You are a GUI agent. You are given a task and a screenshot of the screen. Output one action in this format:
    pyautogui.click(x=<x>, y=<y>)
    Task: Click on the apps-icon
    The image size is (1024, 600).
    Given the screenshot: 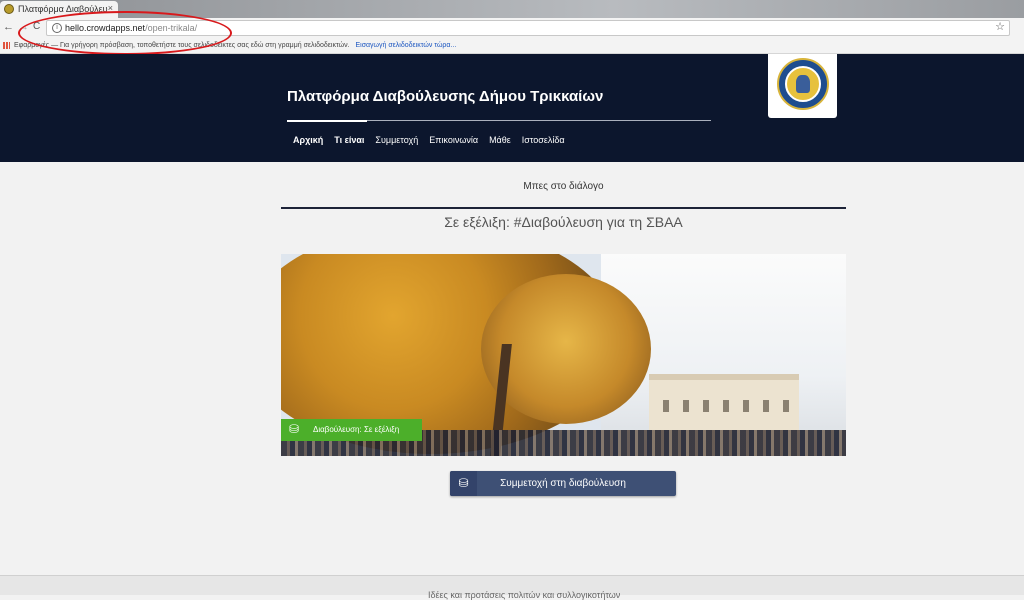 What is the action you would take?
    pyautogui.click(x=6, y=45)
    